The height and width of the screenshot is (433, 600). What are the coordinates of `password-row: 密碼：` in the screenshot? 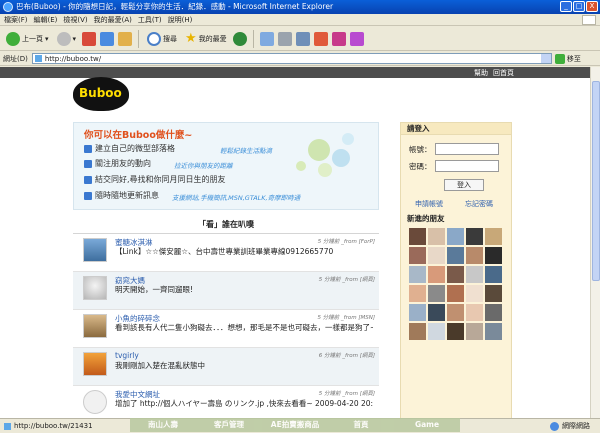 It's located at (454, 166).